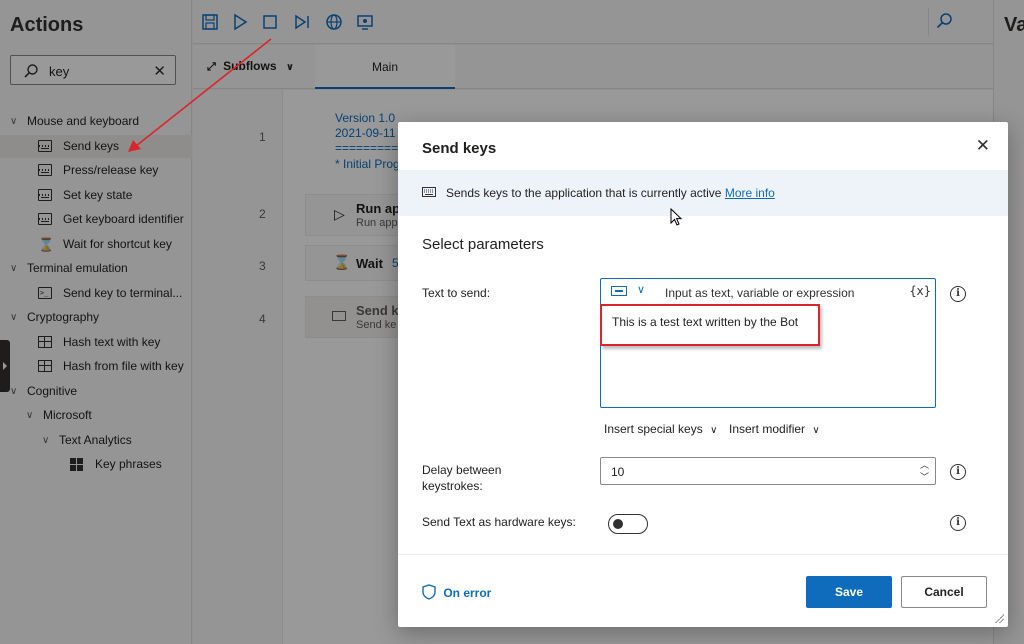  What do you see at coordinates (750, 193) in the screenshot?
I see `more-info-link: More info` at bounding box center [750, 193].